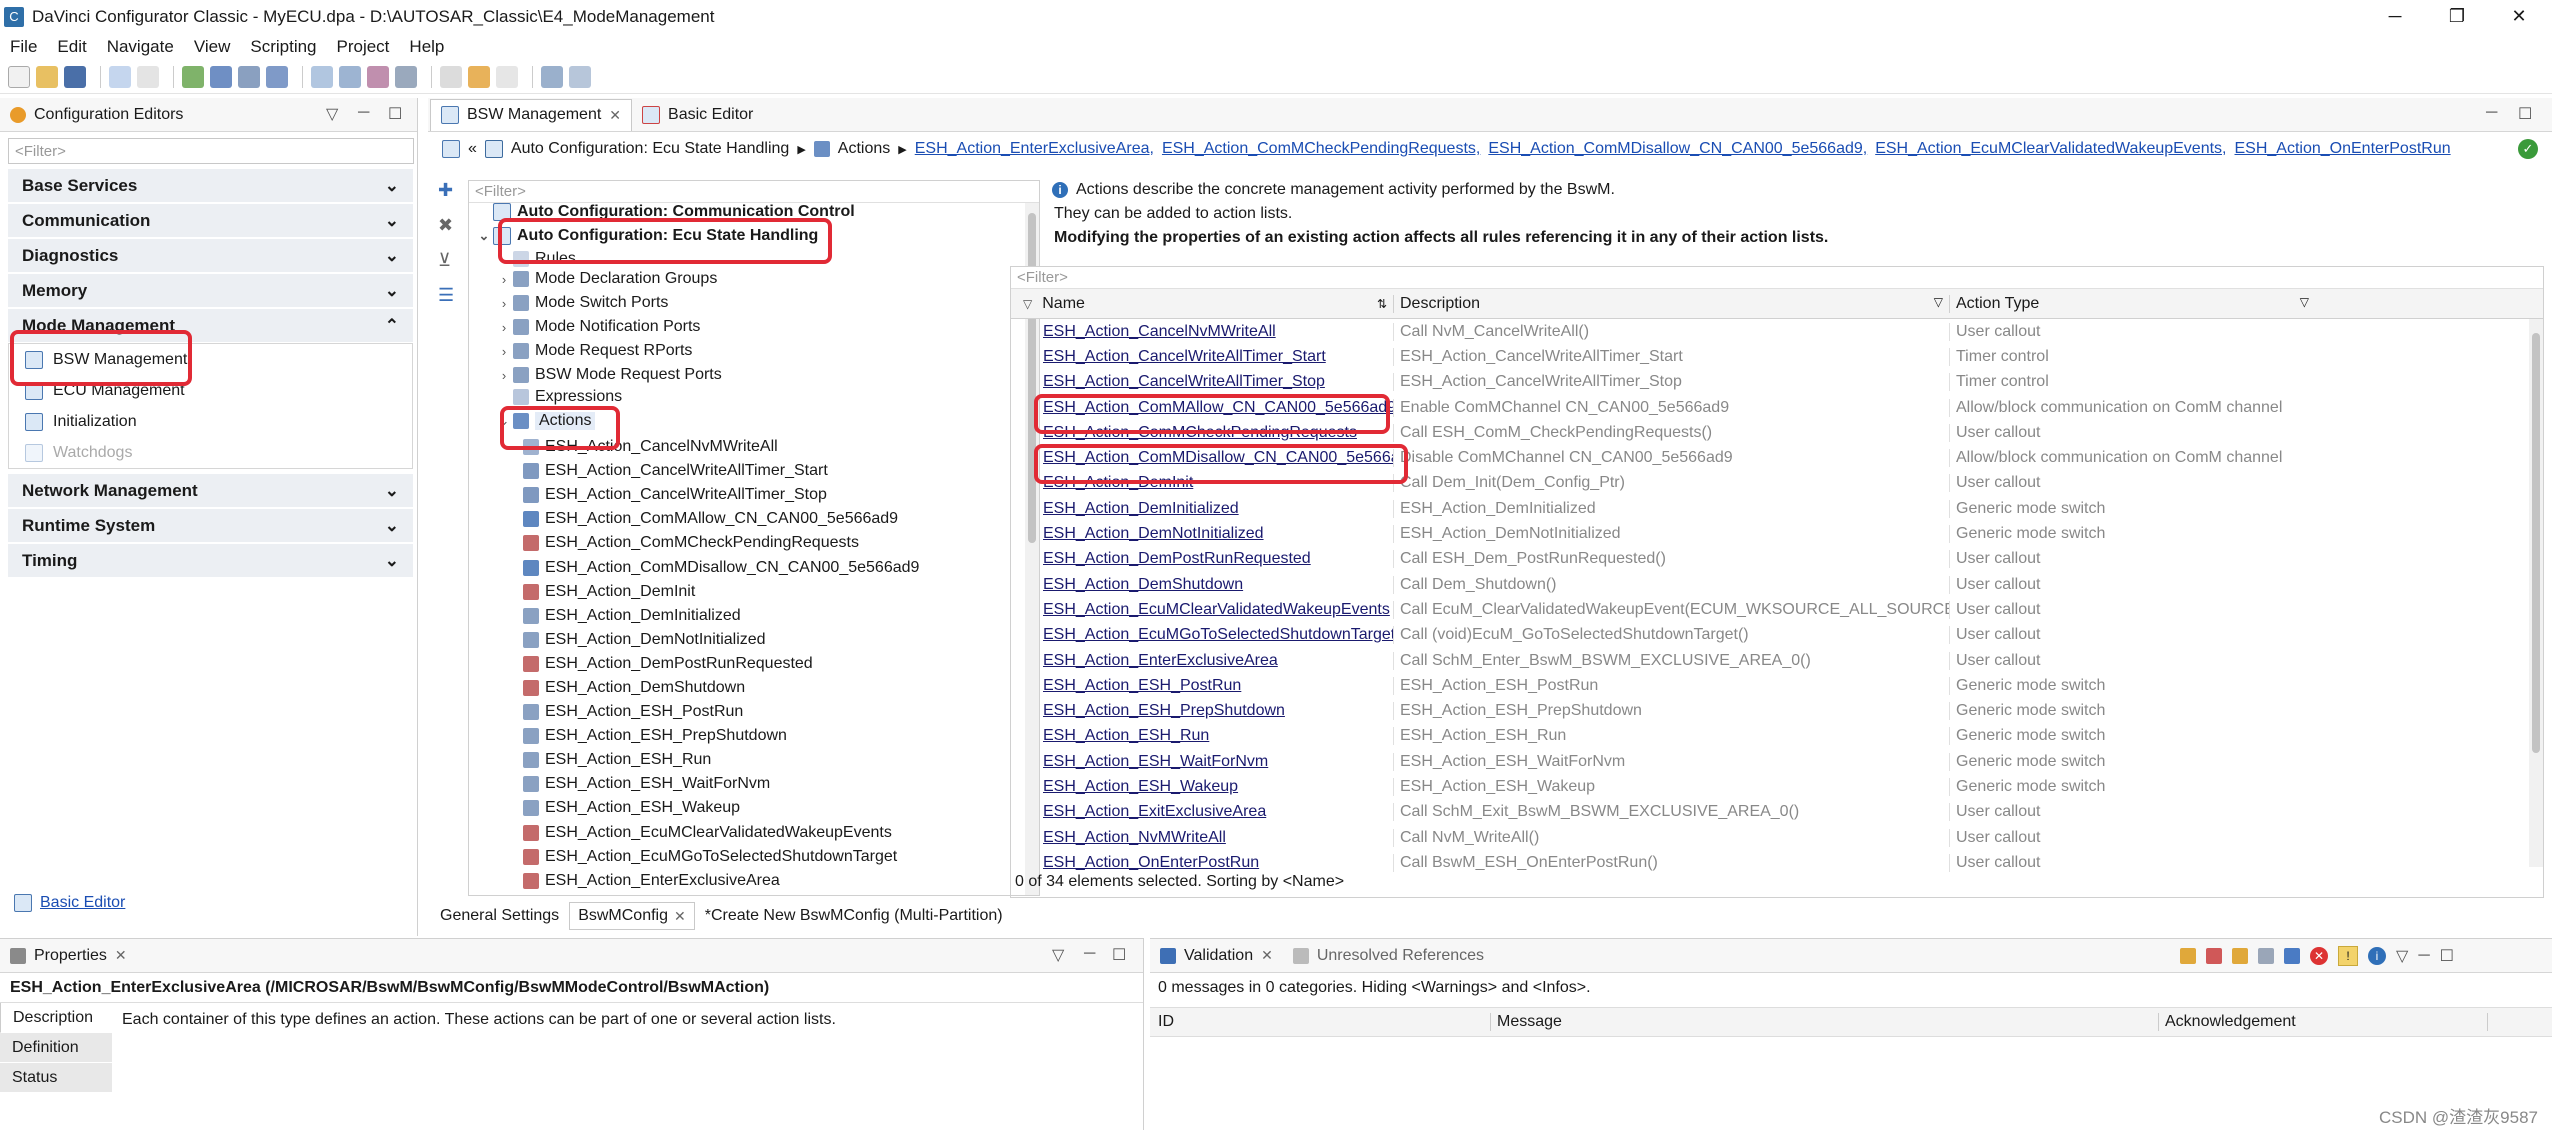 This screenshot has width=2552, height=1130. What do you see at coordinates (1034, 149) in the screenshot?
I see `breadcrumb-link: ESH_Action_EnterExclusiveArea,` at bounding box center [1034, 149].